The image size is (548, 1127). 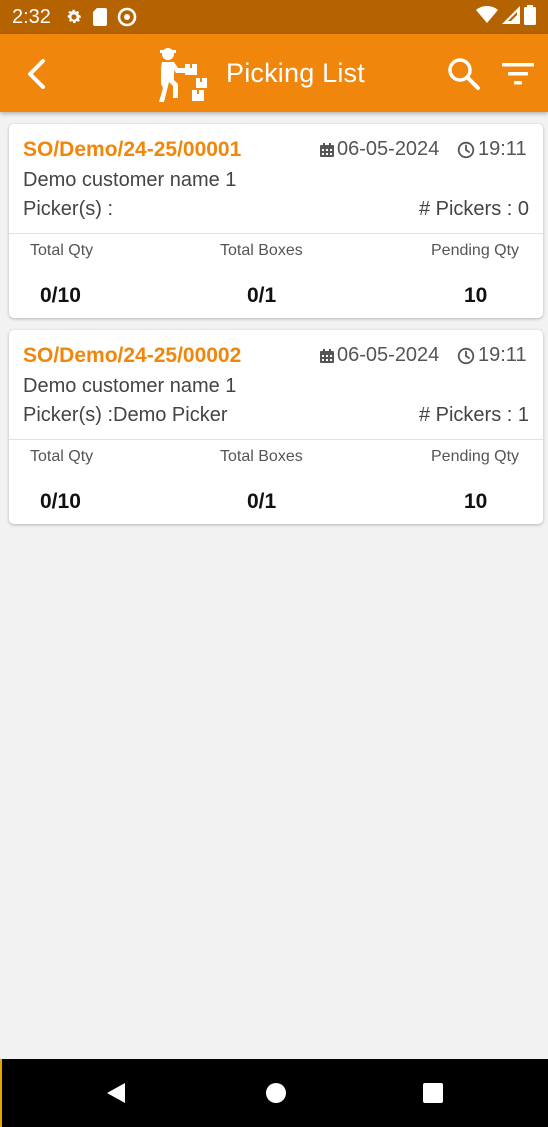 What do you see at coordinates (530, 17) in the screenshot?
I see `battery-icon` at bounding box center [530, 17].